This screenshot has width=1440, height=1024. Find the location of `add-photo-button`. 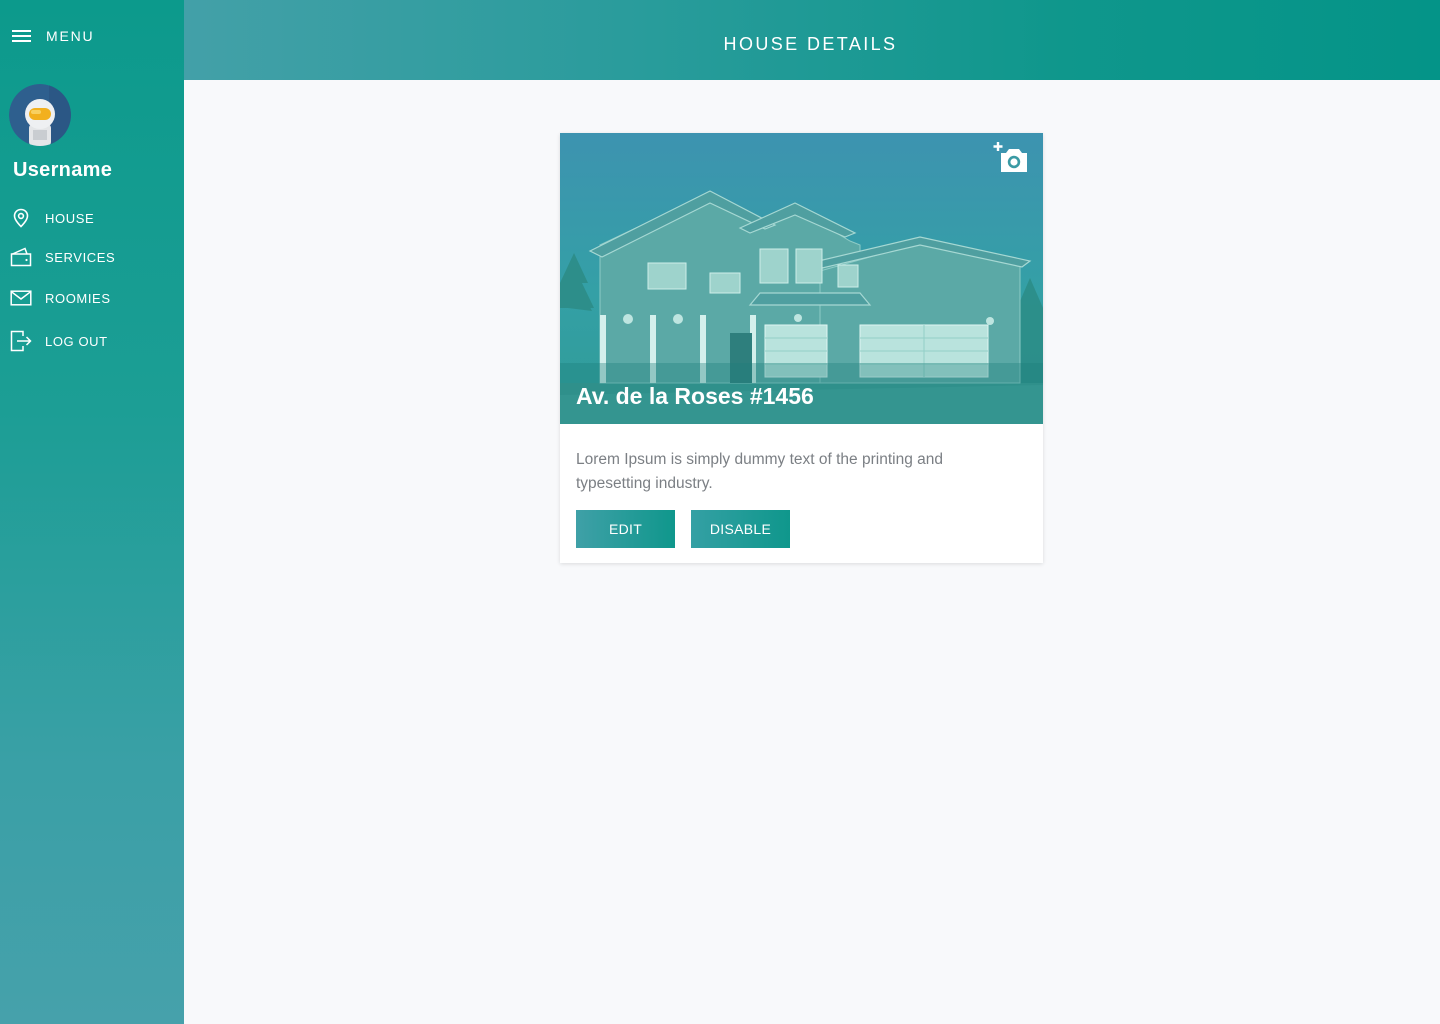

add-photo-button is located at coordinates (1011, 157).